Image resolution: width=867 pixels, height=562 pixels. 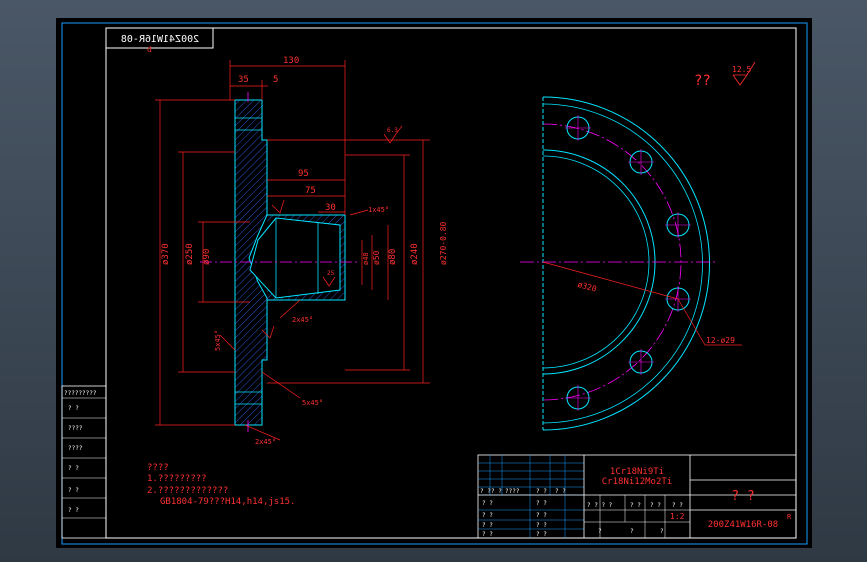 What do you see at coordinates (541, 525) in the screenshot?
I see `tb-row-5: ? ?` at bounding box center [541, 525].